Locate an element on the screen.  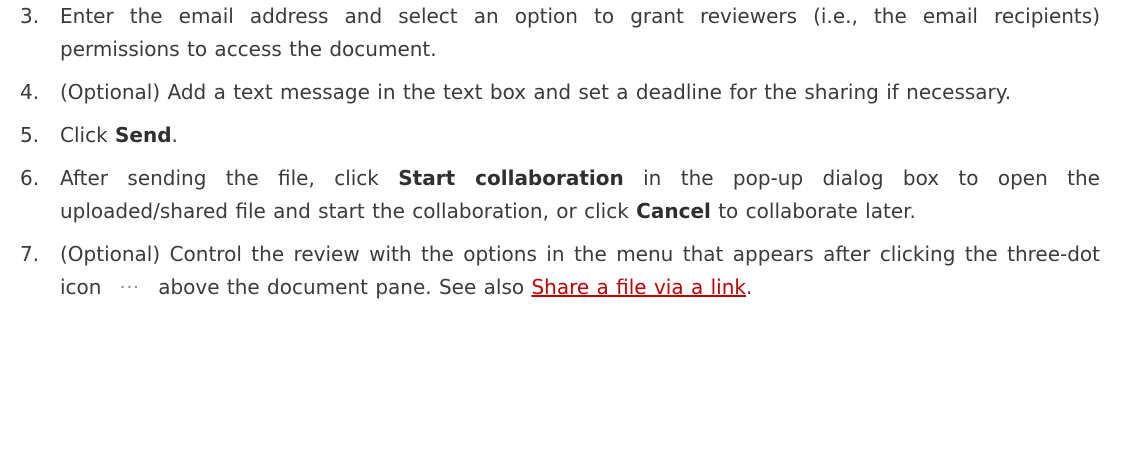
step-number: 7. is located at coordinates (30, 254).